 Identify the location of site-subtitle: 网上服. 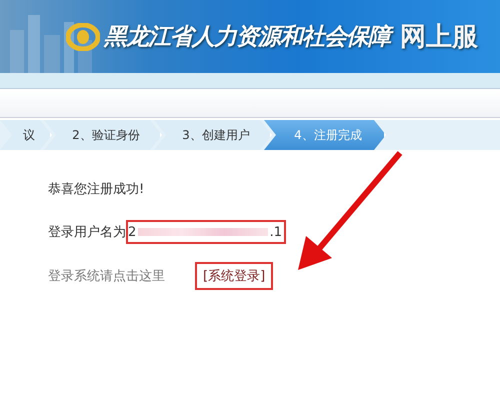
(439, 37).